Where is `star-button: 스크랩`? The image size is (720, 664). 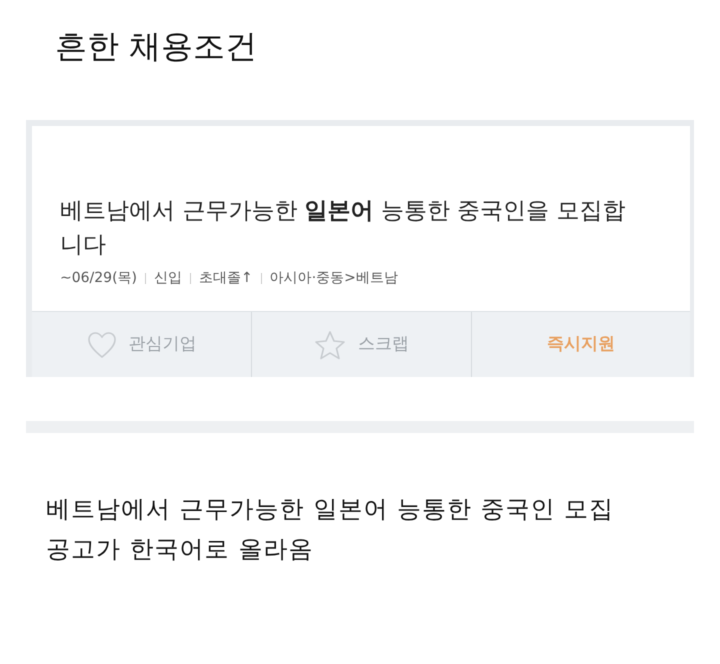
star-button: 스크랩 is located at coordinates (361, 344).